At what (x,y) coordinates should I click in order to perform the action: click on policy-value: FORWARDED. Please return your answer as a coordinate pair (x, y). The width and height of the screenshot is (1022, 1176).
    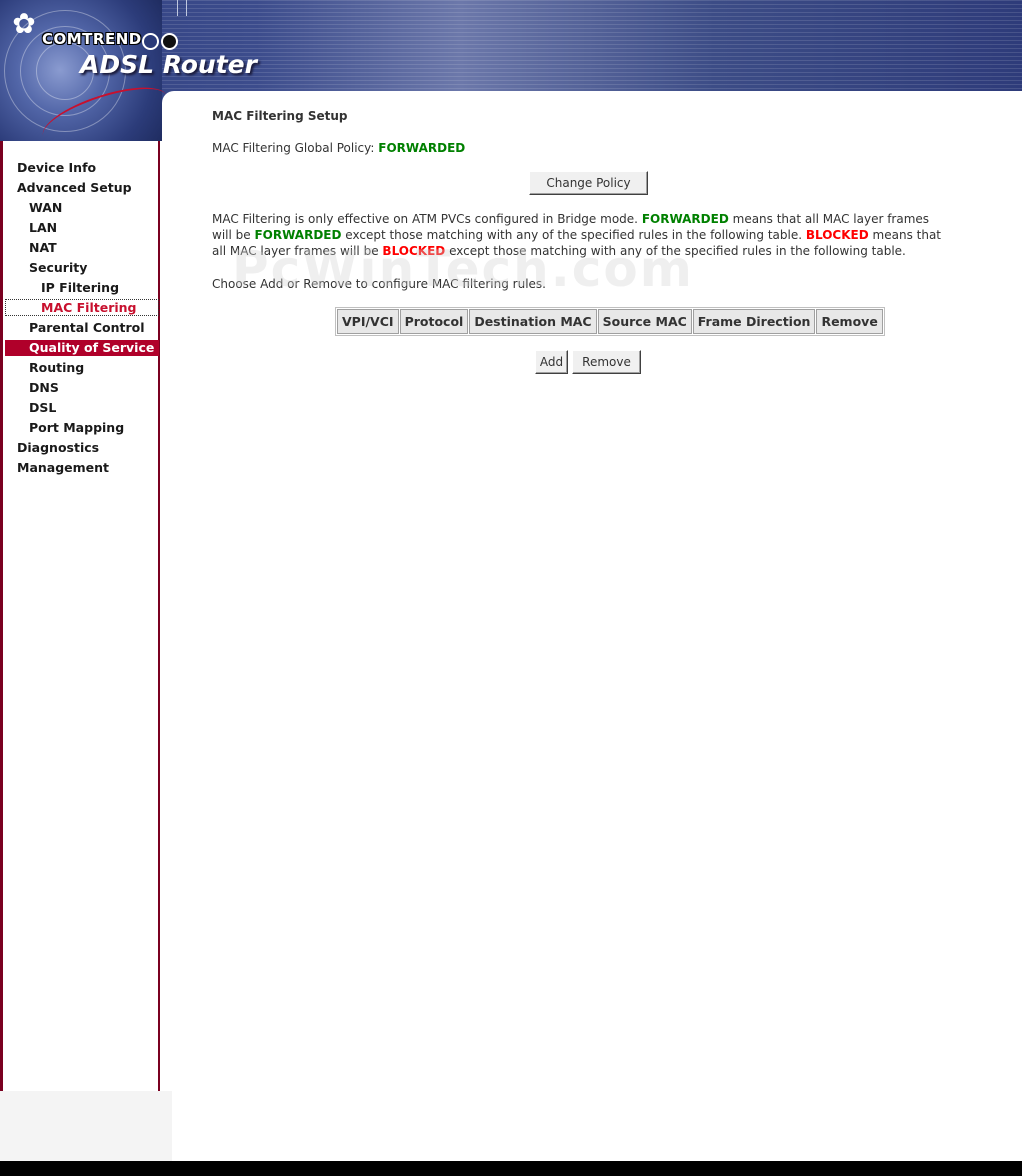
    Looking at the image, I should click on (422, 148).